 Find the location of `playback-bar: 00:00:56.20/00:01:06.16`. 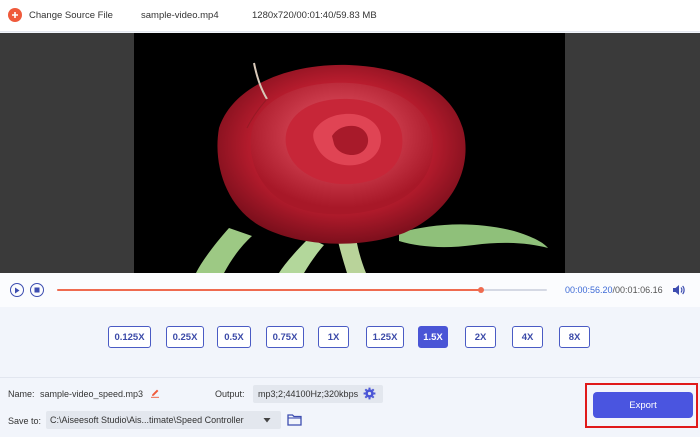

playback-bar: 00:00:56.20/00:01:06.16 is located at coordinates (350, 290).